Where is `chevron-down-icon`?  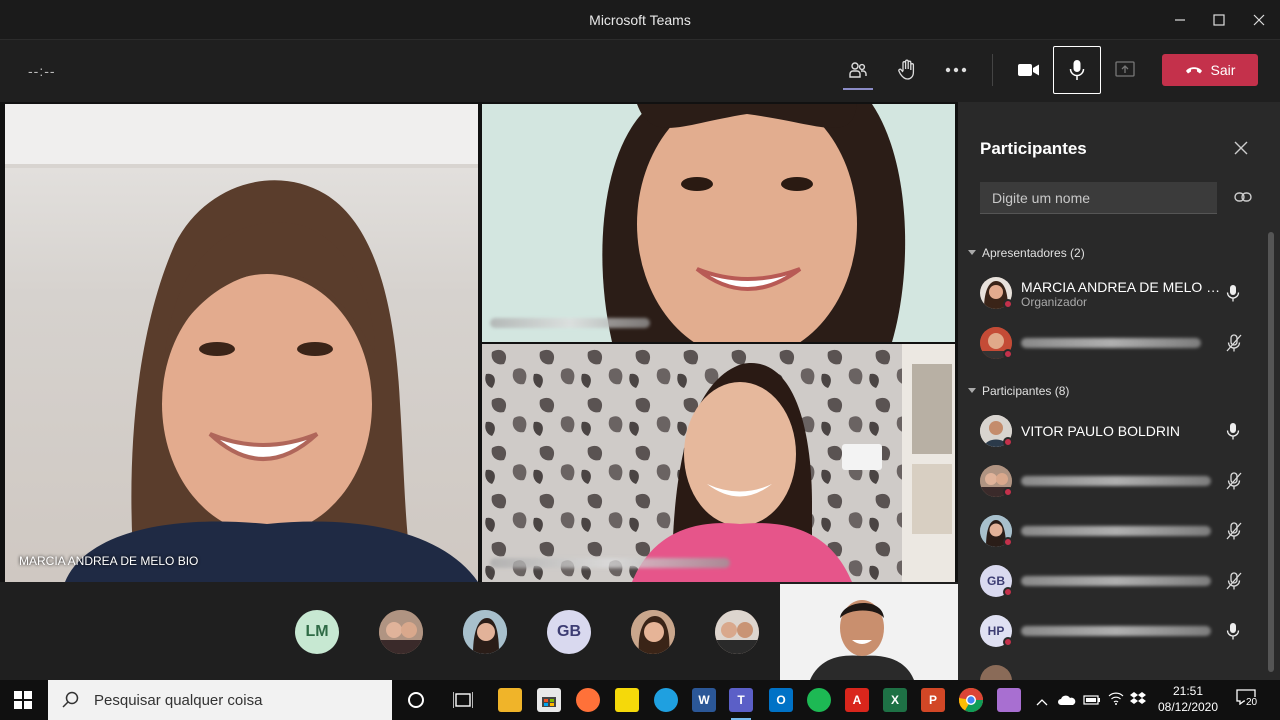
chevron-down-icon is located at coordinates (972, 252).